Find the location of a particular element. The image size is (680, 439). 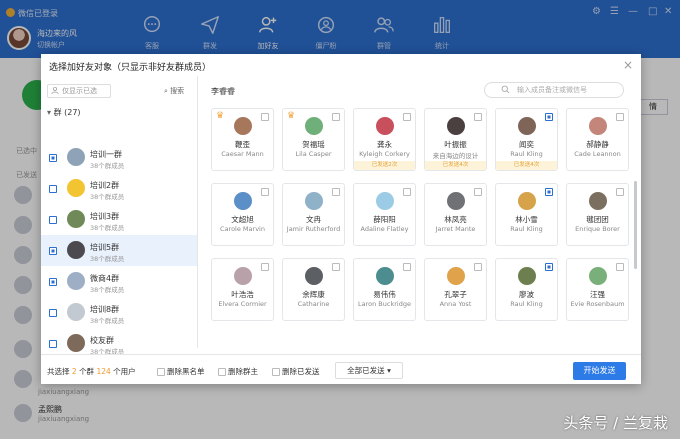

sent-count-badge: 已发送4次 is located at coordinates (455, 165).